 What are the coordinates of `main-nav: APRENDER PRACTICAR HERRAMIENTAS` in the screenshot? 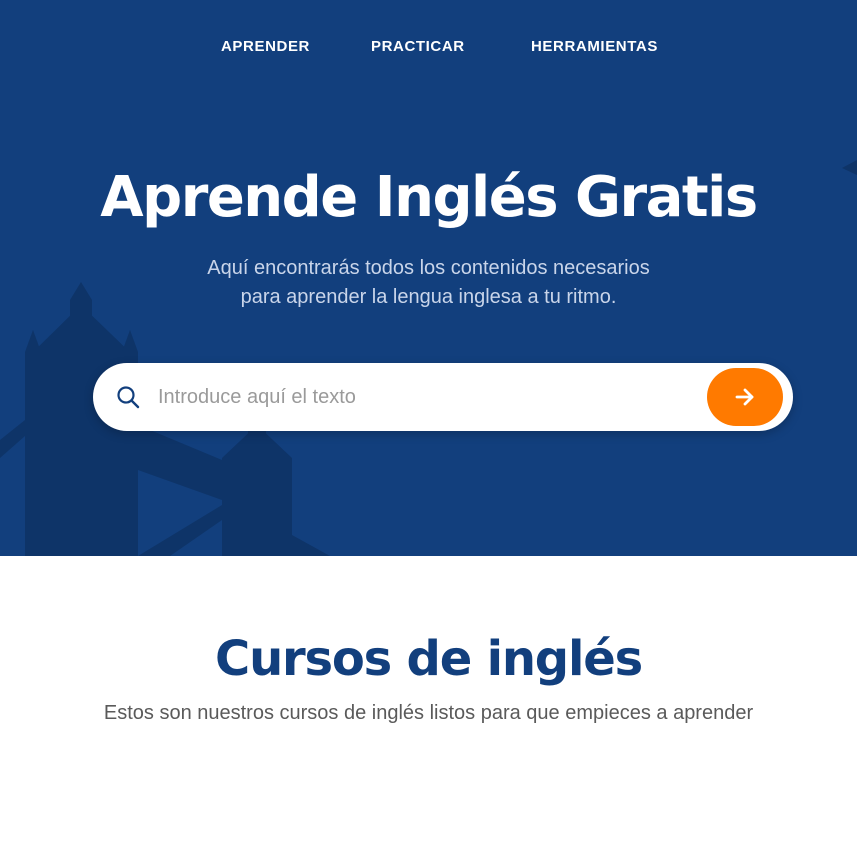 It's located at (428, 48).